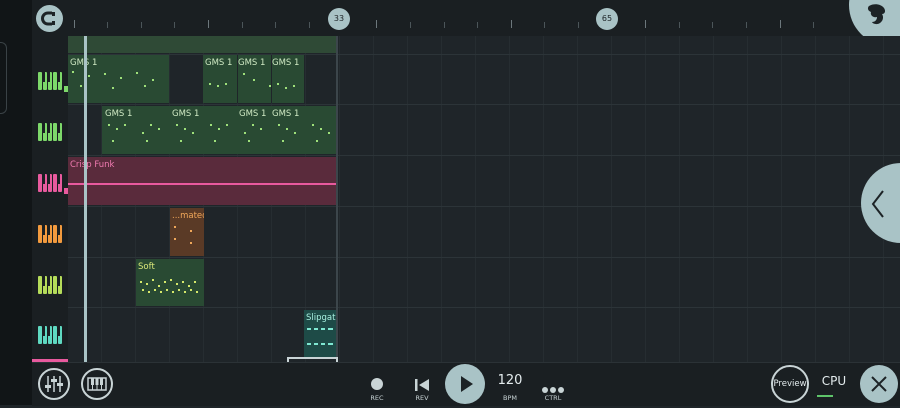 This screenshot has height=408, width=900. I want to click on transport-bar: REC REV 120 BPM CTRL Preview CPU, so click(466, 384).